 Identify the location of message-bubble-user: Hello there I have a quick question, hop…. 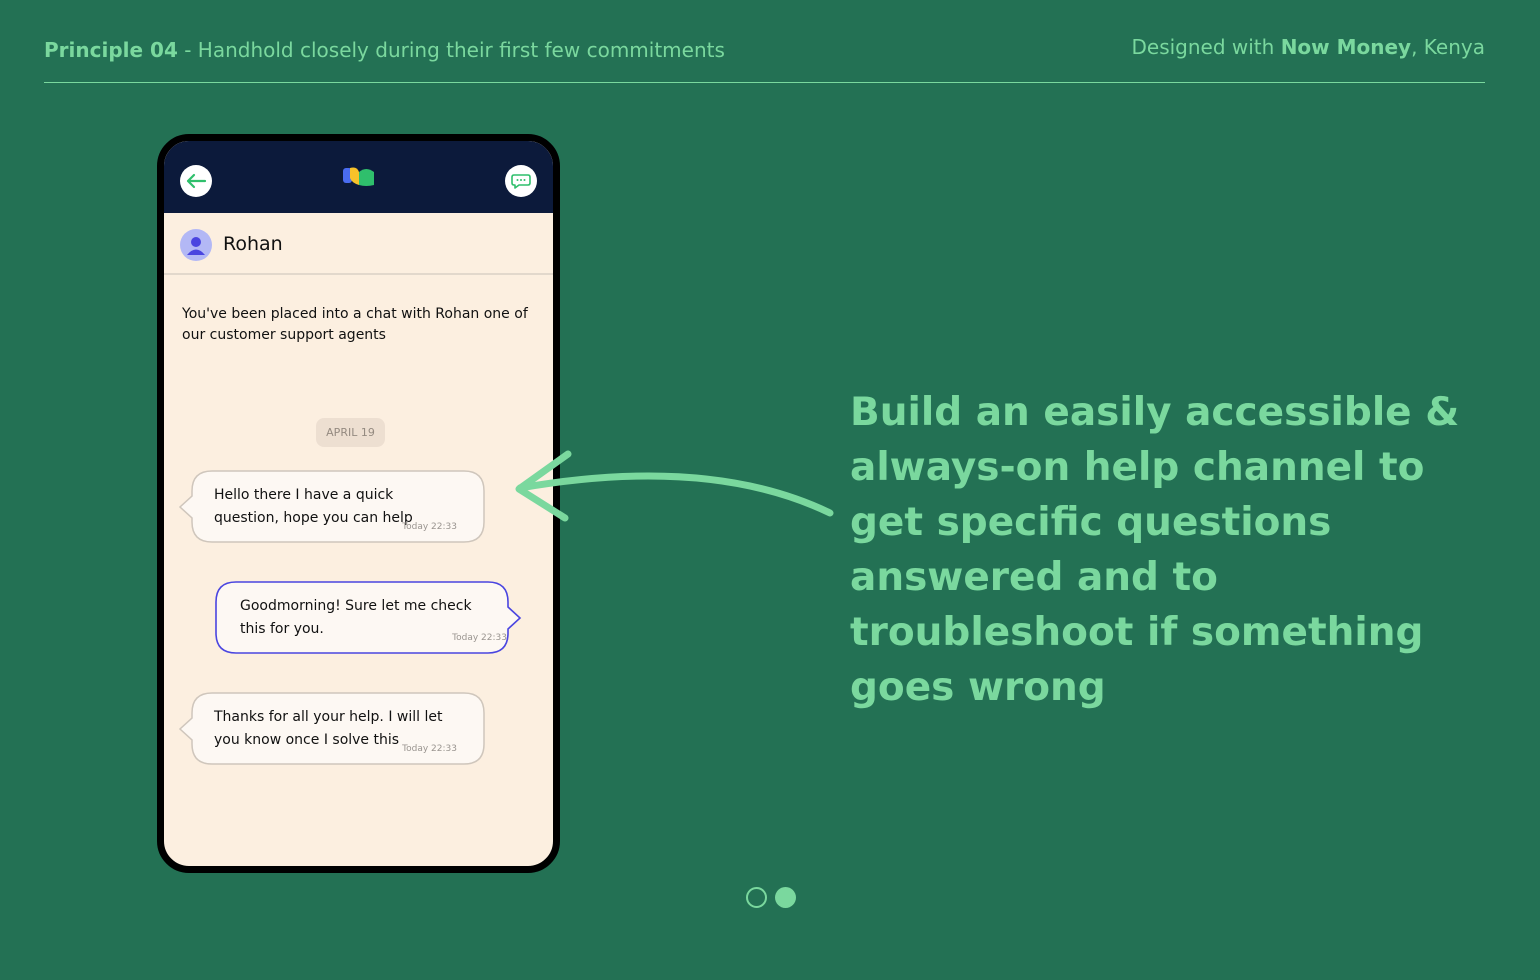
(331, 506).